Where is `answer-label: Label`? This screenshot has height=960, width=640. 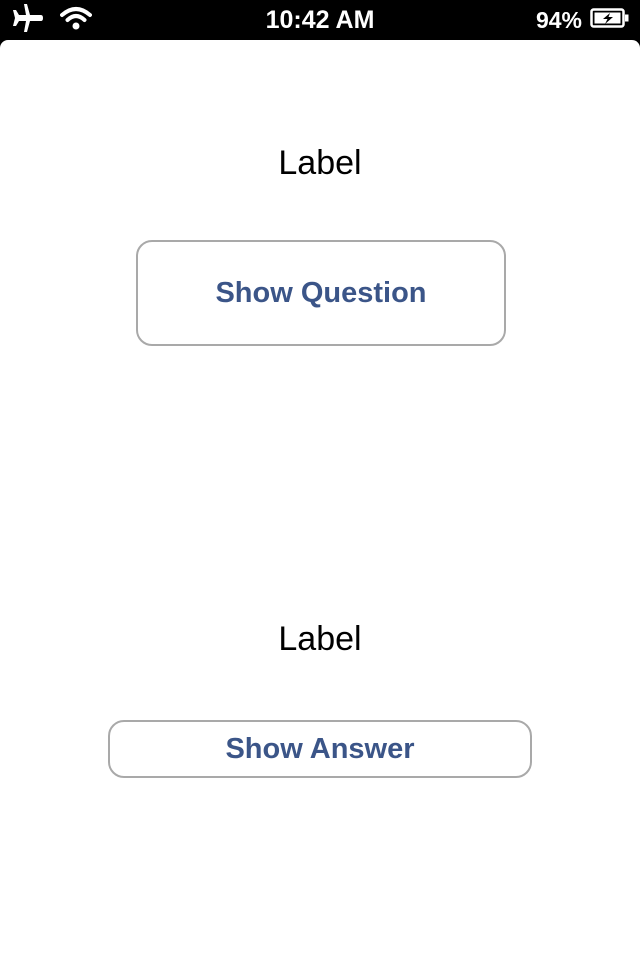 answer-label: Label is located at coordinates (320, 639).